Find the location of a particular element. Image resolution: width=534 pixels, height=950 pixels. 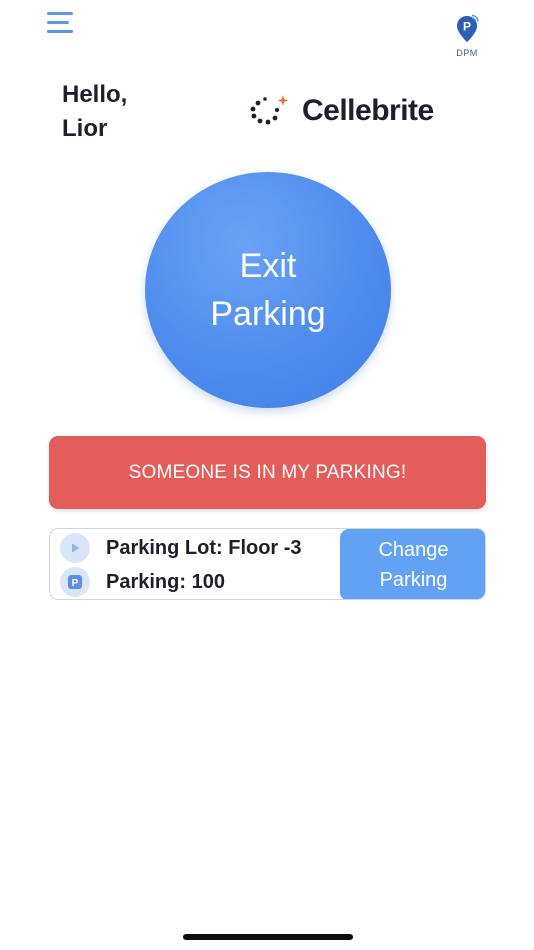

hamburger-menu-icon is located at coordinates (60, 23).